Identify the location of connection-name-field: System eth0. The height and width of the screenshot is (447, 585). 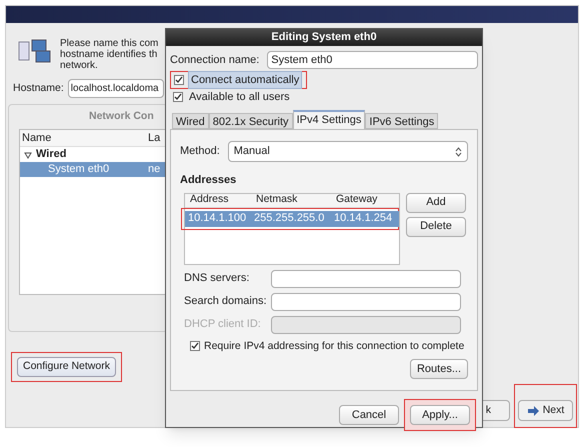
(372, 60).